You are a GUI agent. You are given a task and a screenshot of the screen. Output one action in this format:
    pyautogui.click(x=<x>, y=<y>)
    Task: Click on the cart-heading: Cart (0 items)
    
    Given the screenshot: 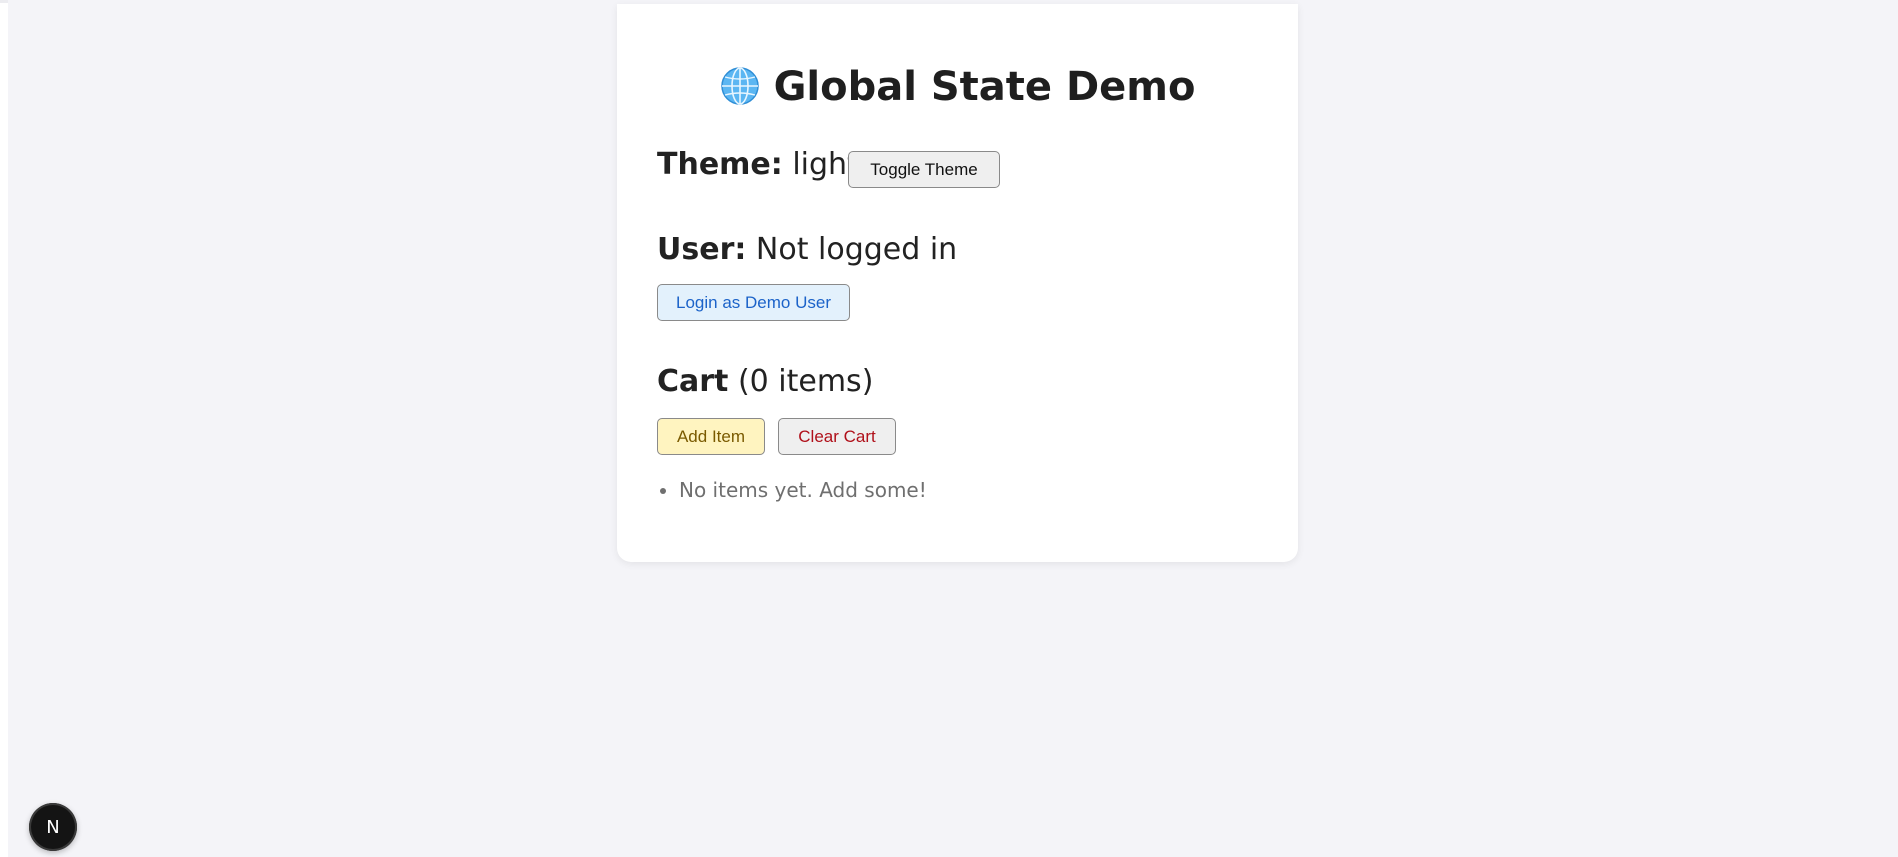 What is the action you would take?
    pyautogui.click(x=765, y=381)
    